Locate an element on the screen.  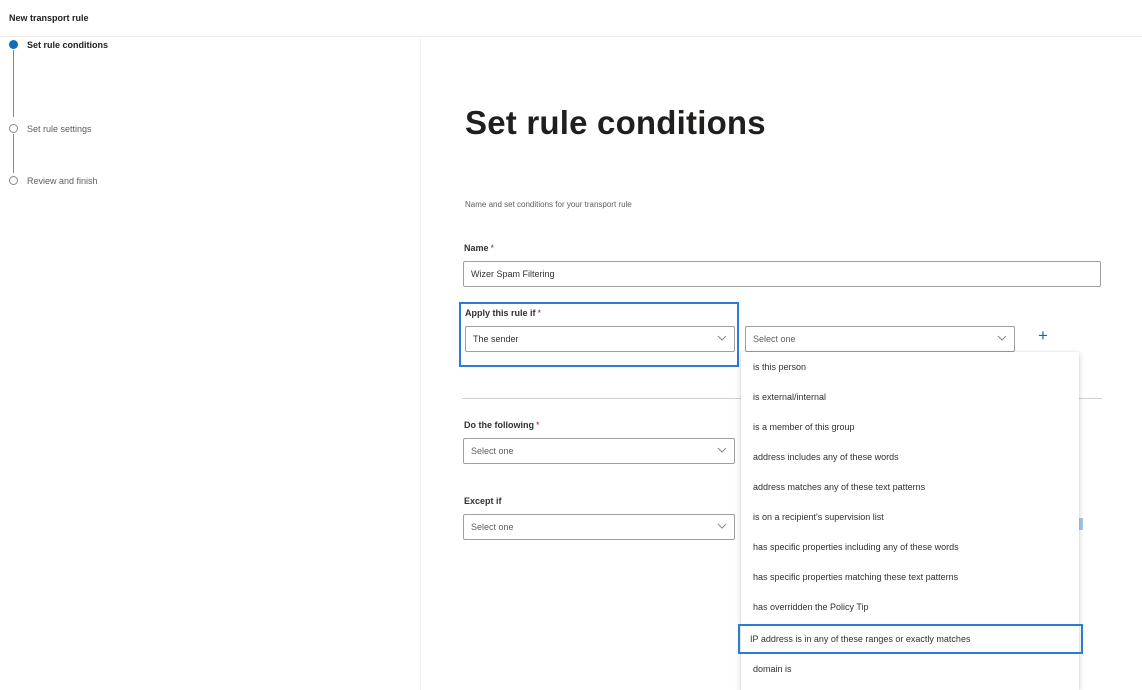
page-title: Set rule conditions is located at coordinates (615, 122).